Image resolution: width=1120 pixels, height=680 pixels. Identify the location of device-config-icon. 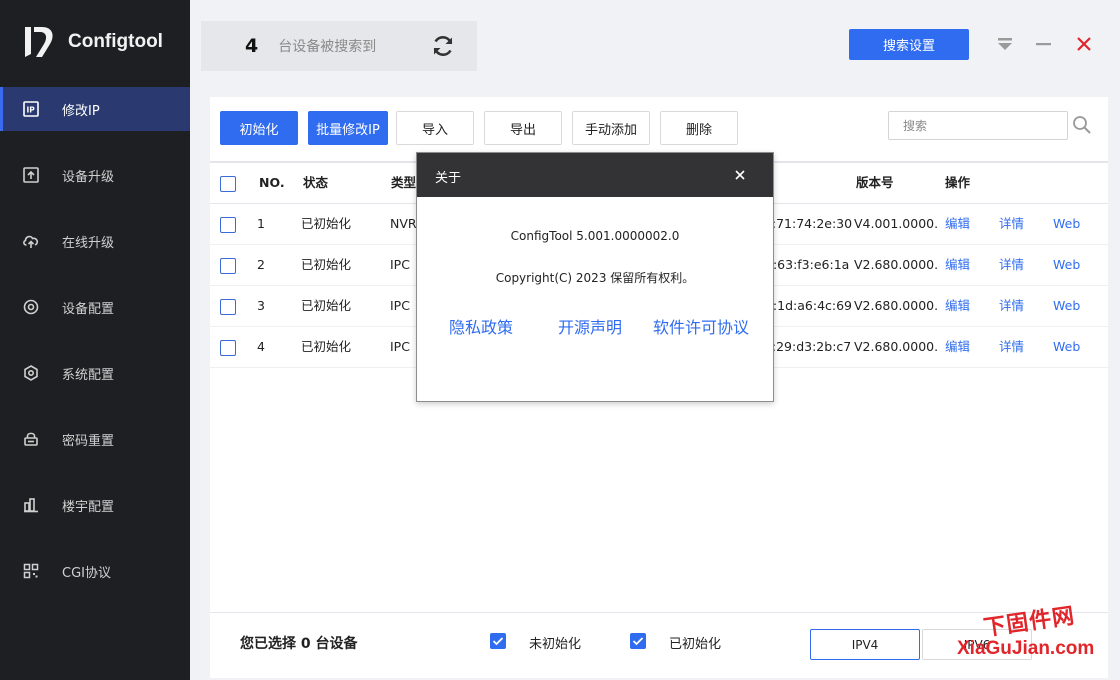
(31, 307).